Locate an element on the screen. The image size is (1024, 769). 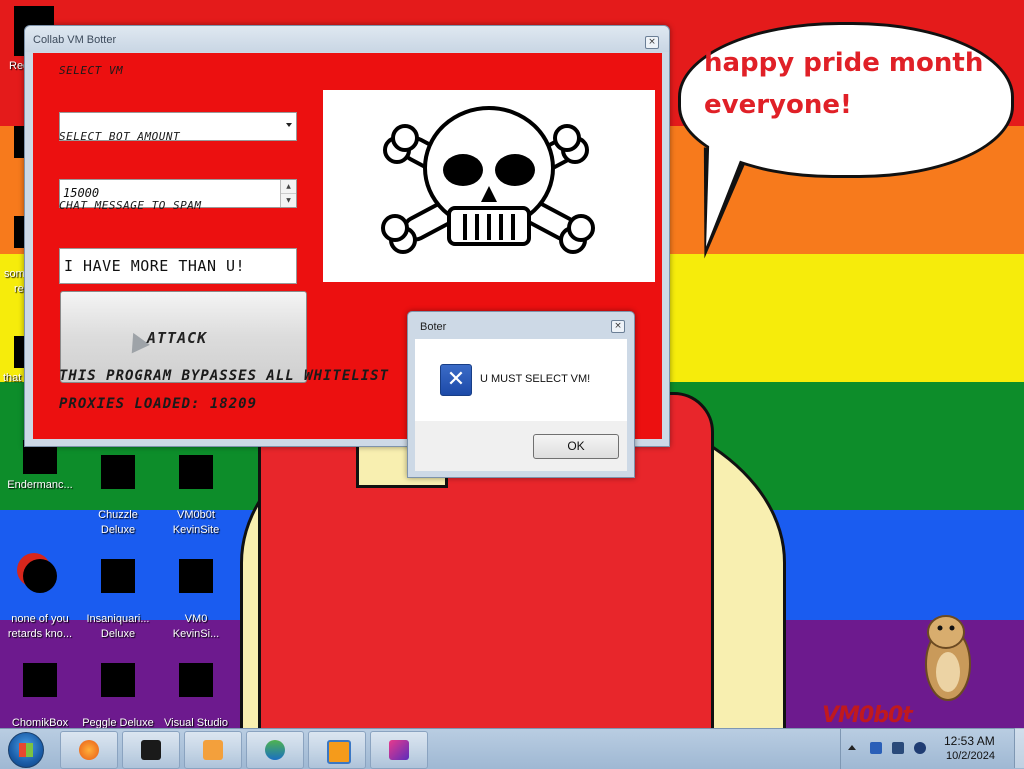
ok-button: OK is located at coordinates (576, 446).